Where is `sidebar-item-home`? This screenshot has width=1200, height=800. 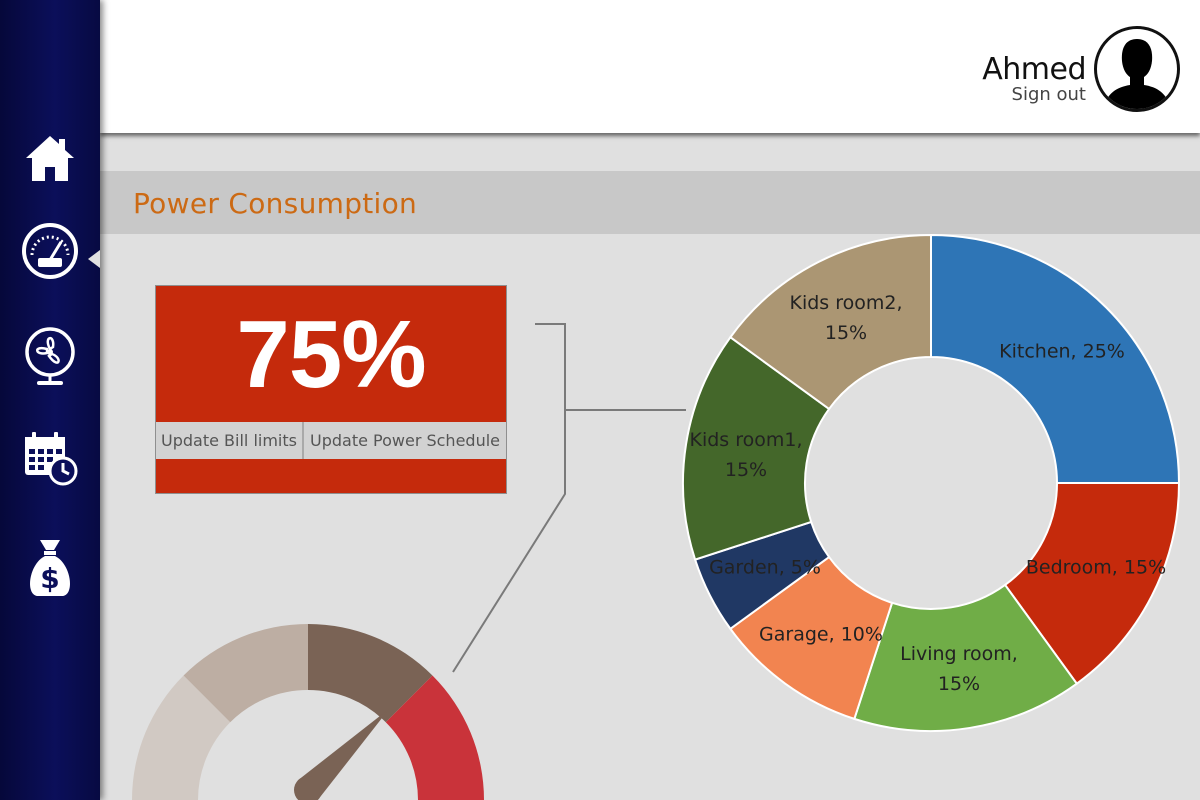 sidebar-item-home is located at coordinates (50, 158).